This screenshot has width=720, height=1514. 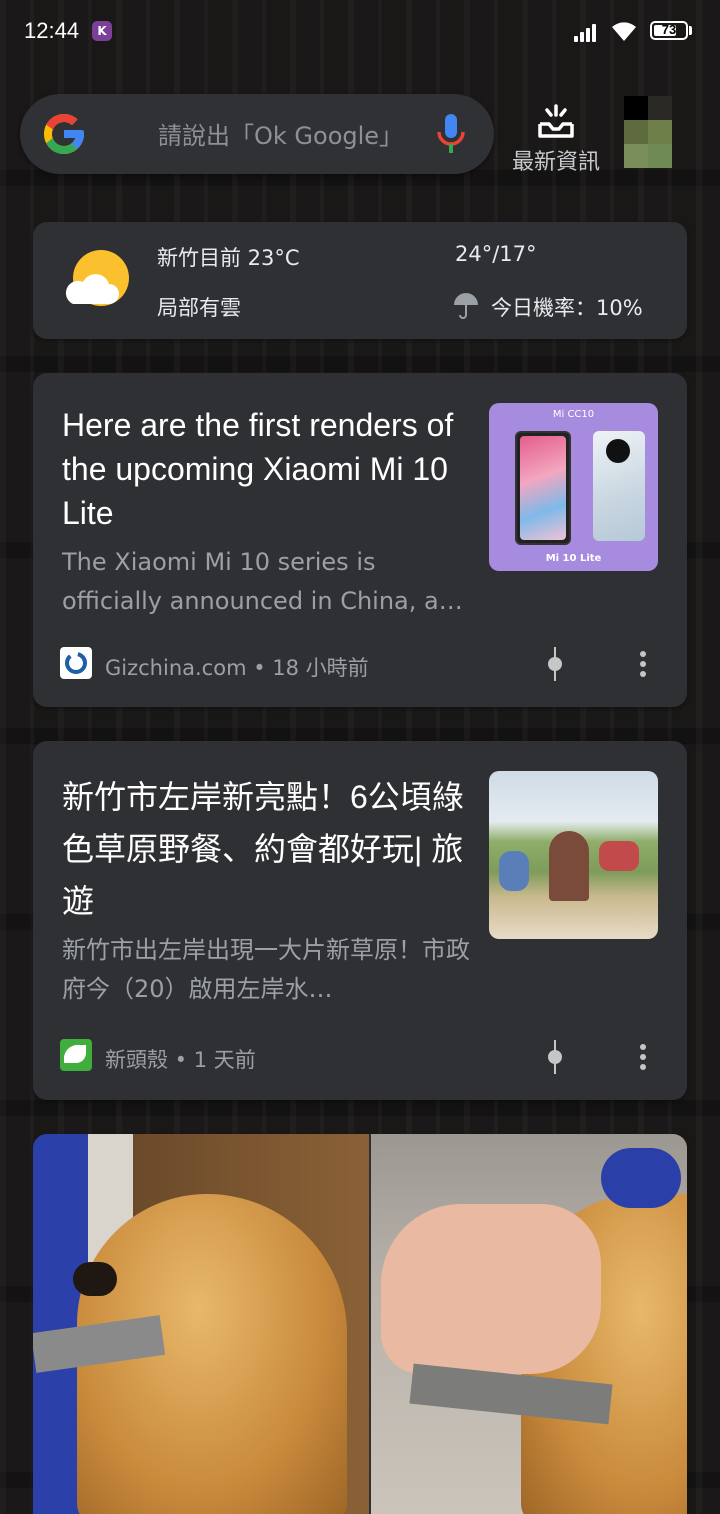 What do you see at coordinates (624, 31) in the screenshot?
I see `wifi-icon` at bounding box center [624, 31].